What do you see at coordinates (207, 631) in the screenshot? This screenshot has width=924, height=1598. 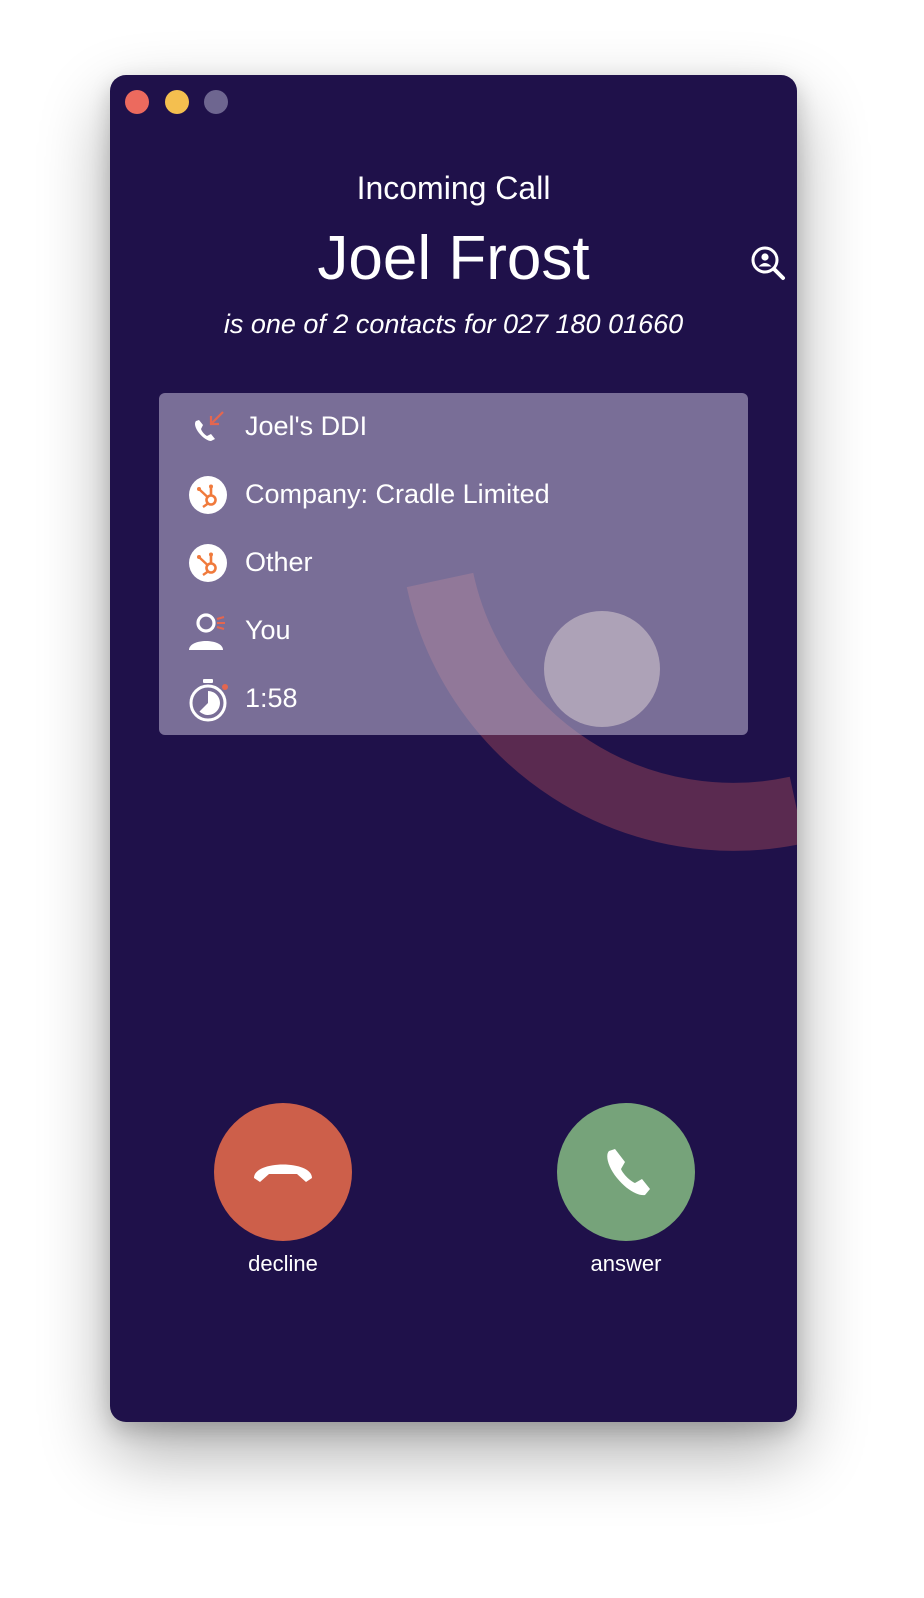 I see `user-owner-icon` at bounding box center [207, 631].